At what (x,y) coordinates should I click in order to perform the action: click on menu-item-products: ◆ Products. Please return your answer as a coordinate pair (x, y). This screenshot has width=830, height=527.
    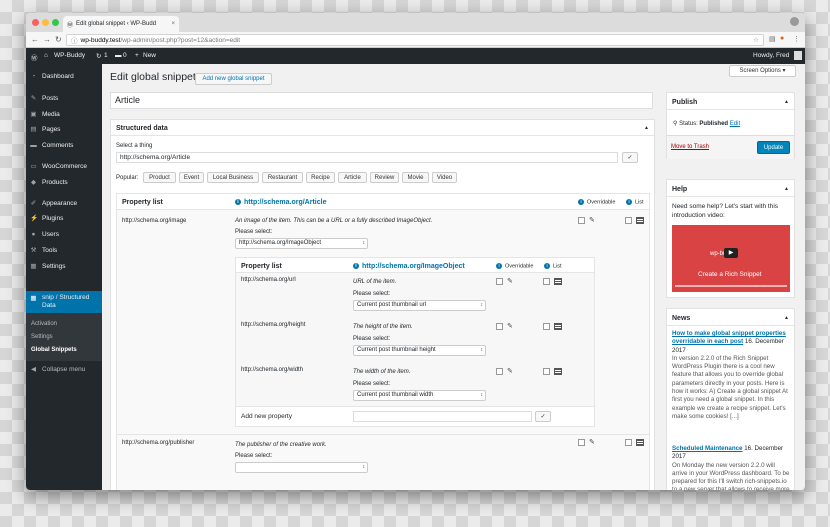
    Looking at the image, I should click on (64, 182).